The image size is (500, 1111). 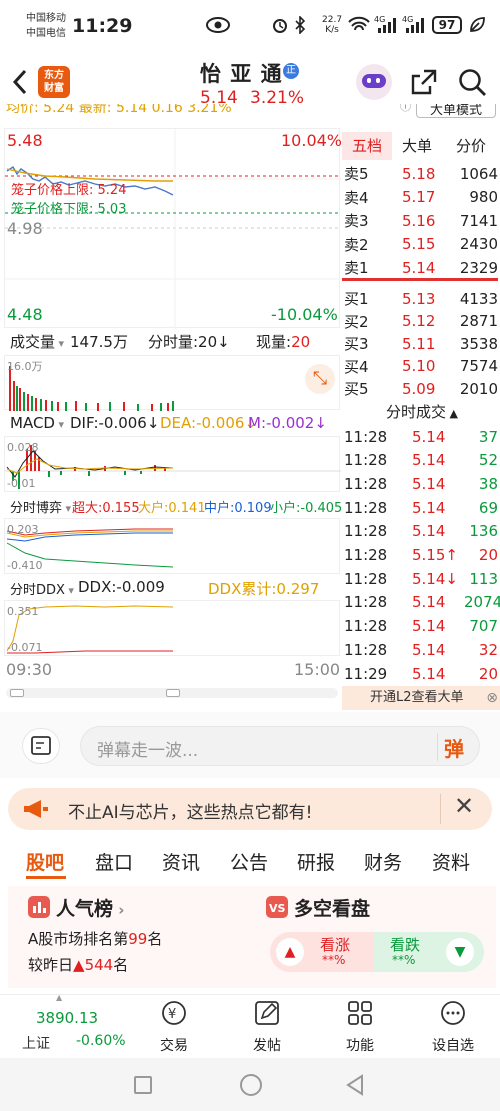 What do you see at coordinates (106, 508) in the screenshot?
I see `game-super: 超大:0.155` at bounding box center [106, 508].